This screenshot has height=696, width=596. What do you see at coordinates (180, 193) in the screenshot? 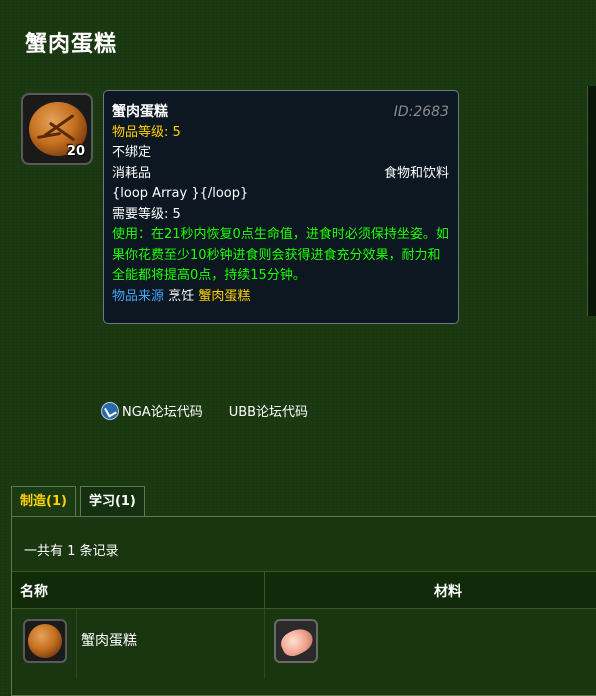
I see `loop-text: {loop Array }{/loop}` at bounding box center [180, 193].